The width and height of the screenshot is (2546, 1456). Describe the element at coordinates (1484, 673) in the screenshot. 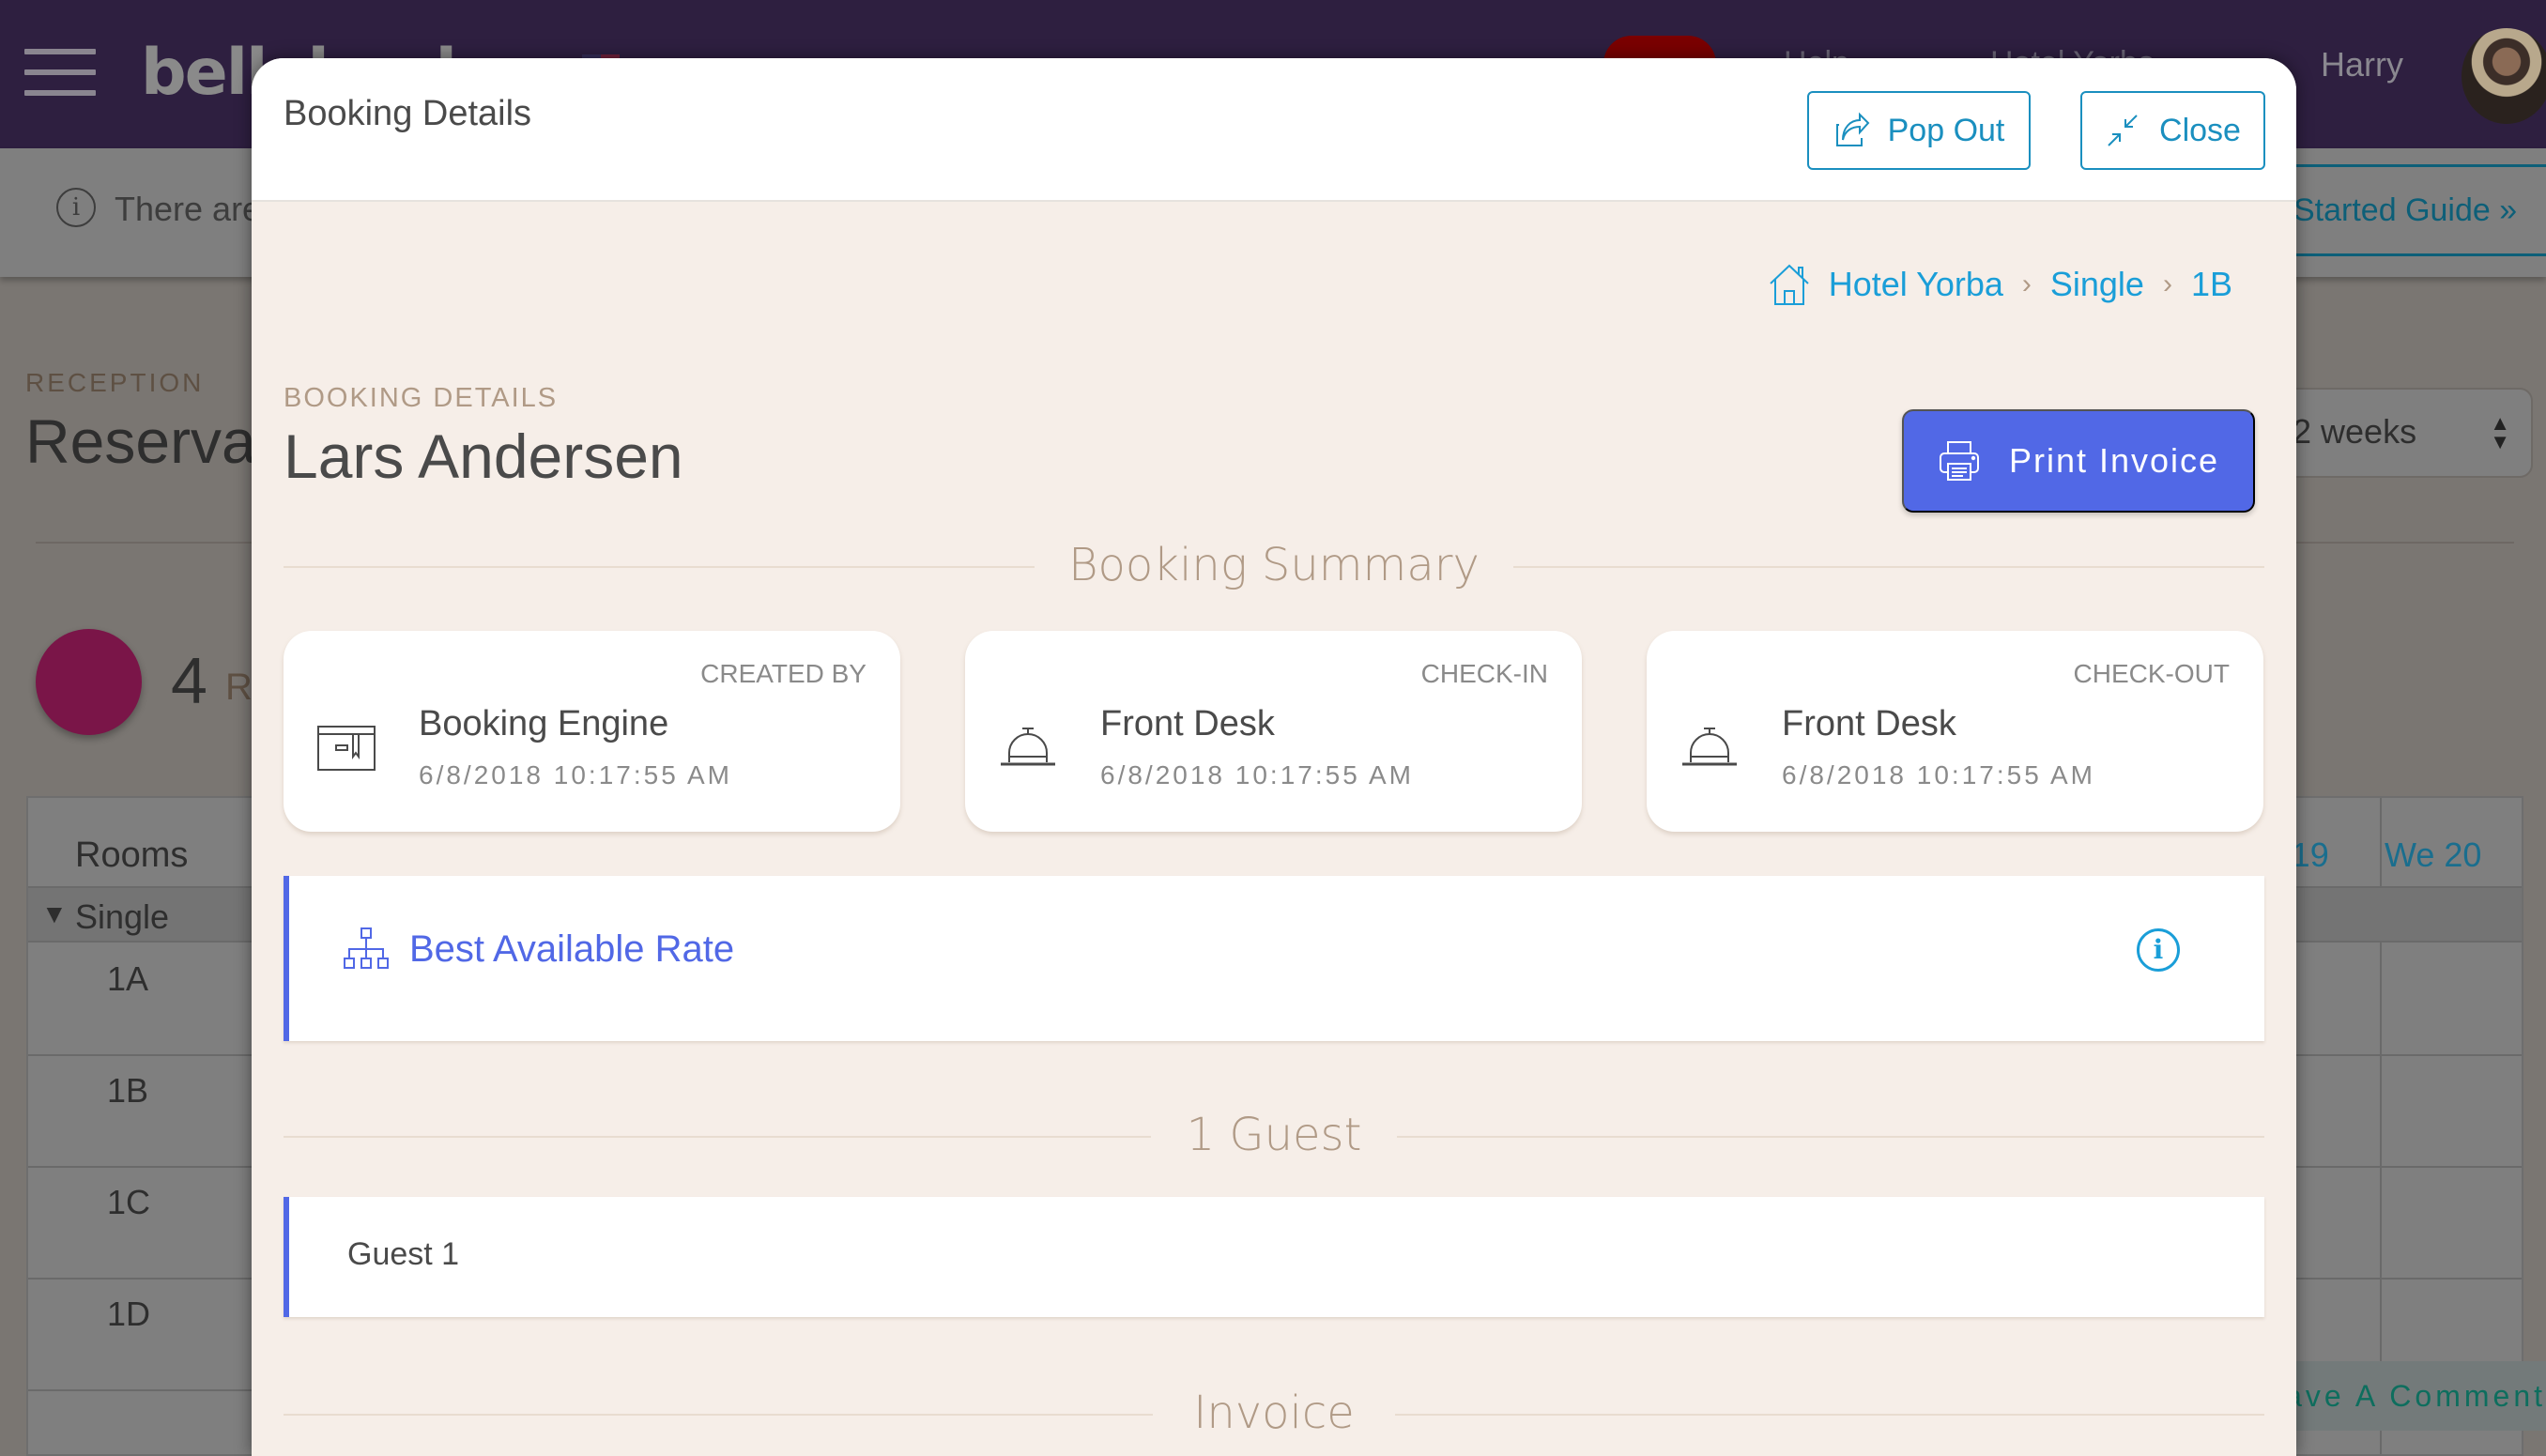

I see `card-caption: CHECK-IN` at that location.